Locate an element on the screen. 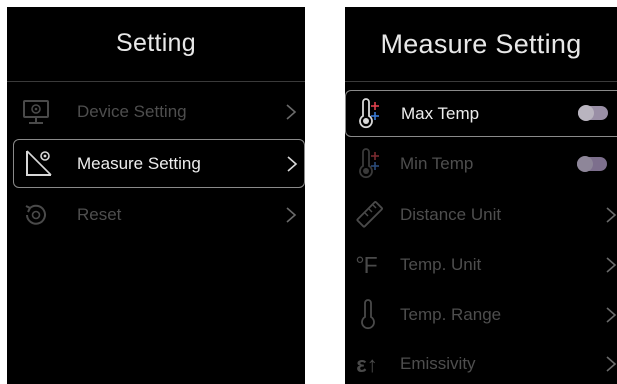 Image resolution: width=617 pixels, height=384 pixels. menu-item-emissivity: ε↑ Emissivity is located at coordinates (481, 362).